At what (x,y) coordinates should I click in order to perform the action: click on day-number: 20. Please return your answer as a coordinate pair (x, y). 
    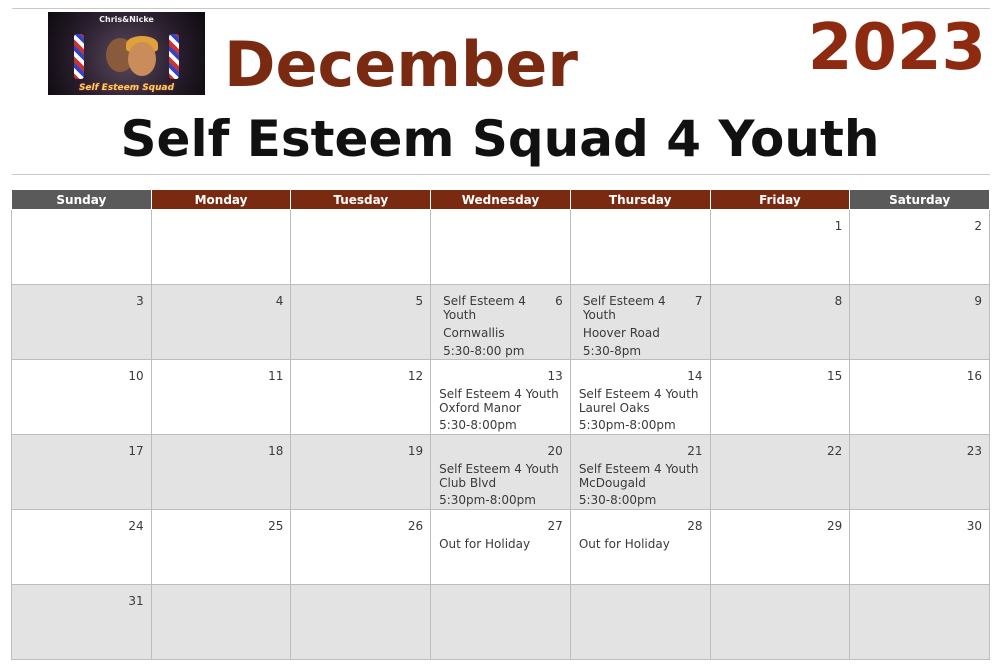
    Looking at the image, I should click on (555, 451).